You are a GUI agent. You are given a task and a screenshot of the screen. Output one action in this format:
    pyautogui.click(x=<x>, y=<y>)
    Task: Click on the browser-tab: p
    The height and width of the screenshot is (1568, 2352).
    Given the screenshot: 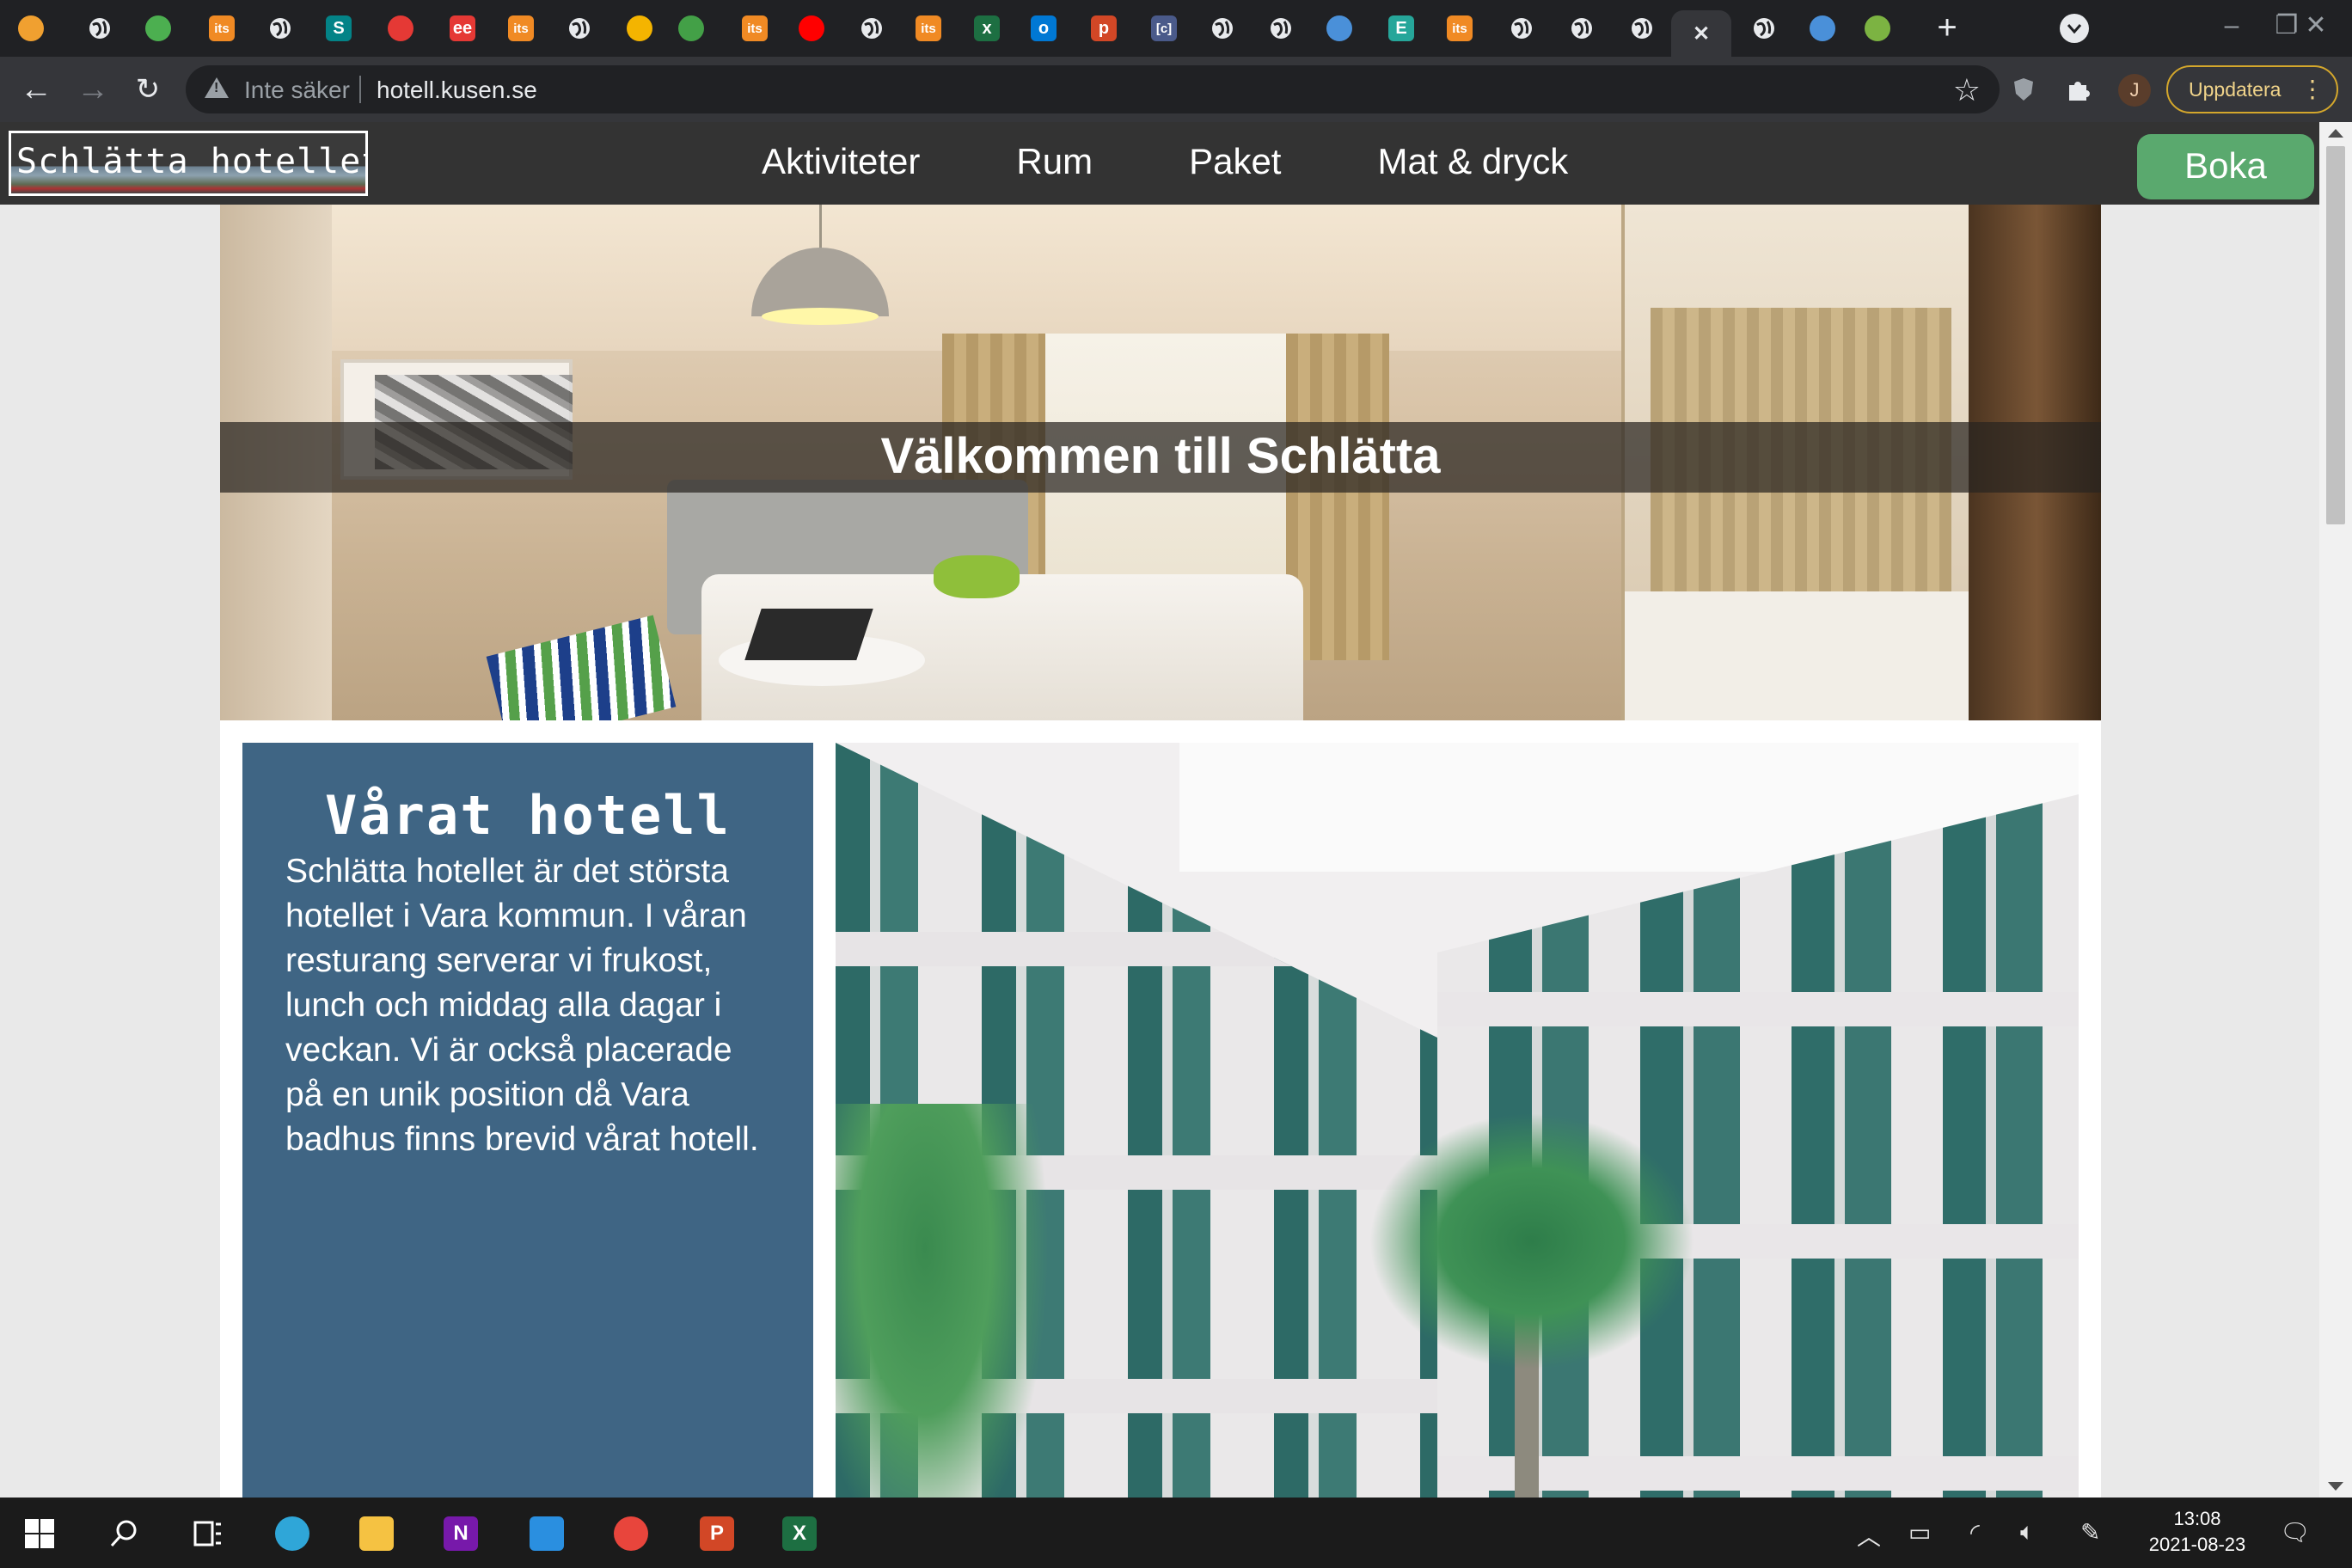 What is the action you would take?
    pyautogui.click(x=1104, y=28)
    